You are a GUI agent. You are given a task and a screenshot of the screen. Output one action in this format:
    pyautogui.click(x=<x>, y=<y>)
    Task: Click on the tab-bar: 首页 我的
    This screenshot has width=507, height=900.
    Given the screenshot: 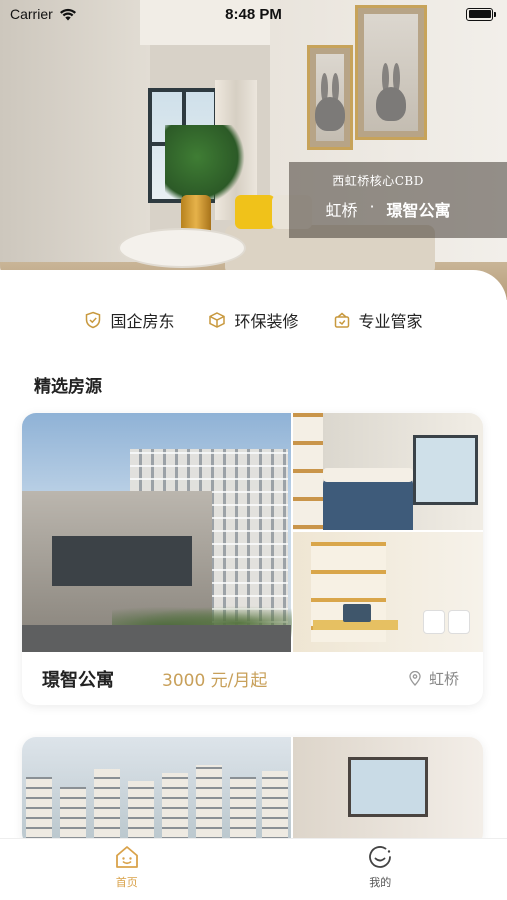 What is the action you would take?
    pyautogui.click(x=253, y=869)
    